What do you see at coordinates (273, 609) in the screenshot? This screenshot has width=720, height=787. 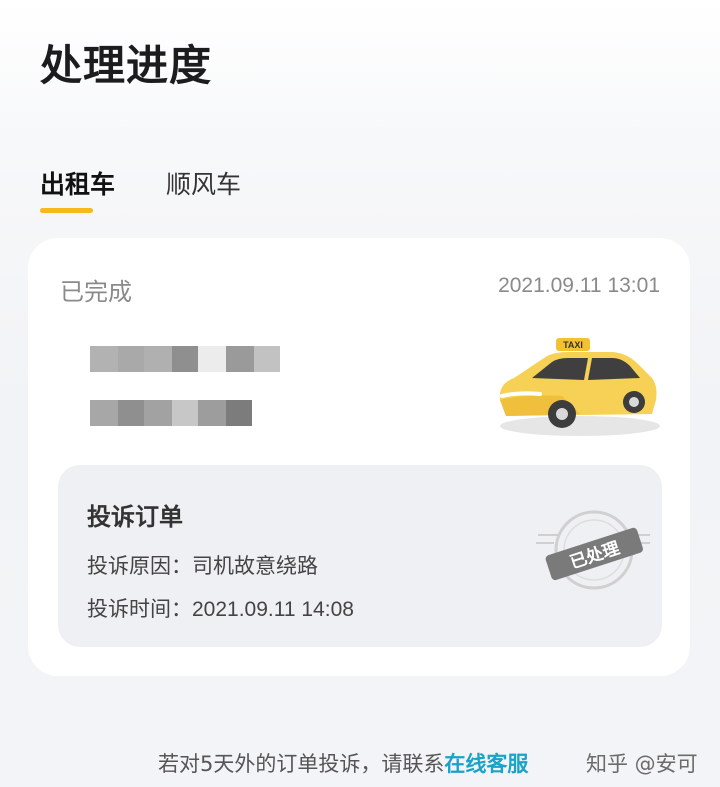 I see `complaint-time-value: 2021.09.11 14:08` at bounding box center [273, 609].